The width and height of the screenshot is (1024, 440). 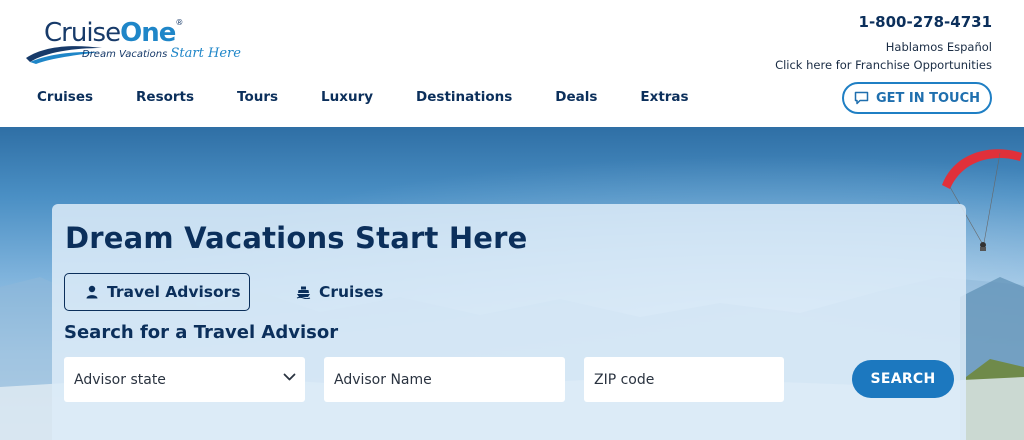 I want to click on nav-item-luxury: Luxury, so click(x=347, y=97).